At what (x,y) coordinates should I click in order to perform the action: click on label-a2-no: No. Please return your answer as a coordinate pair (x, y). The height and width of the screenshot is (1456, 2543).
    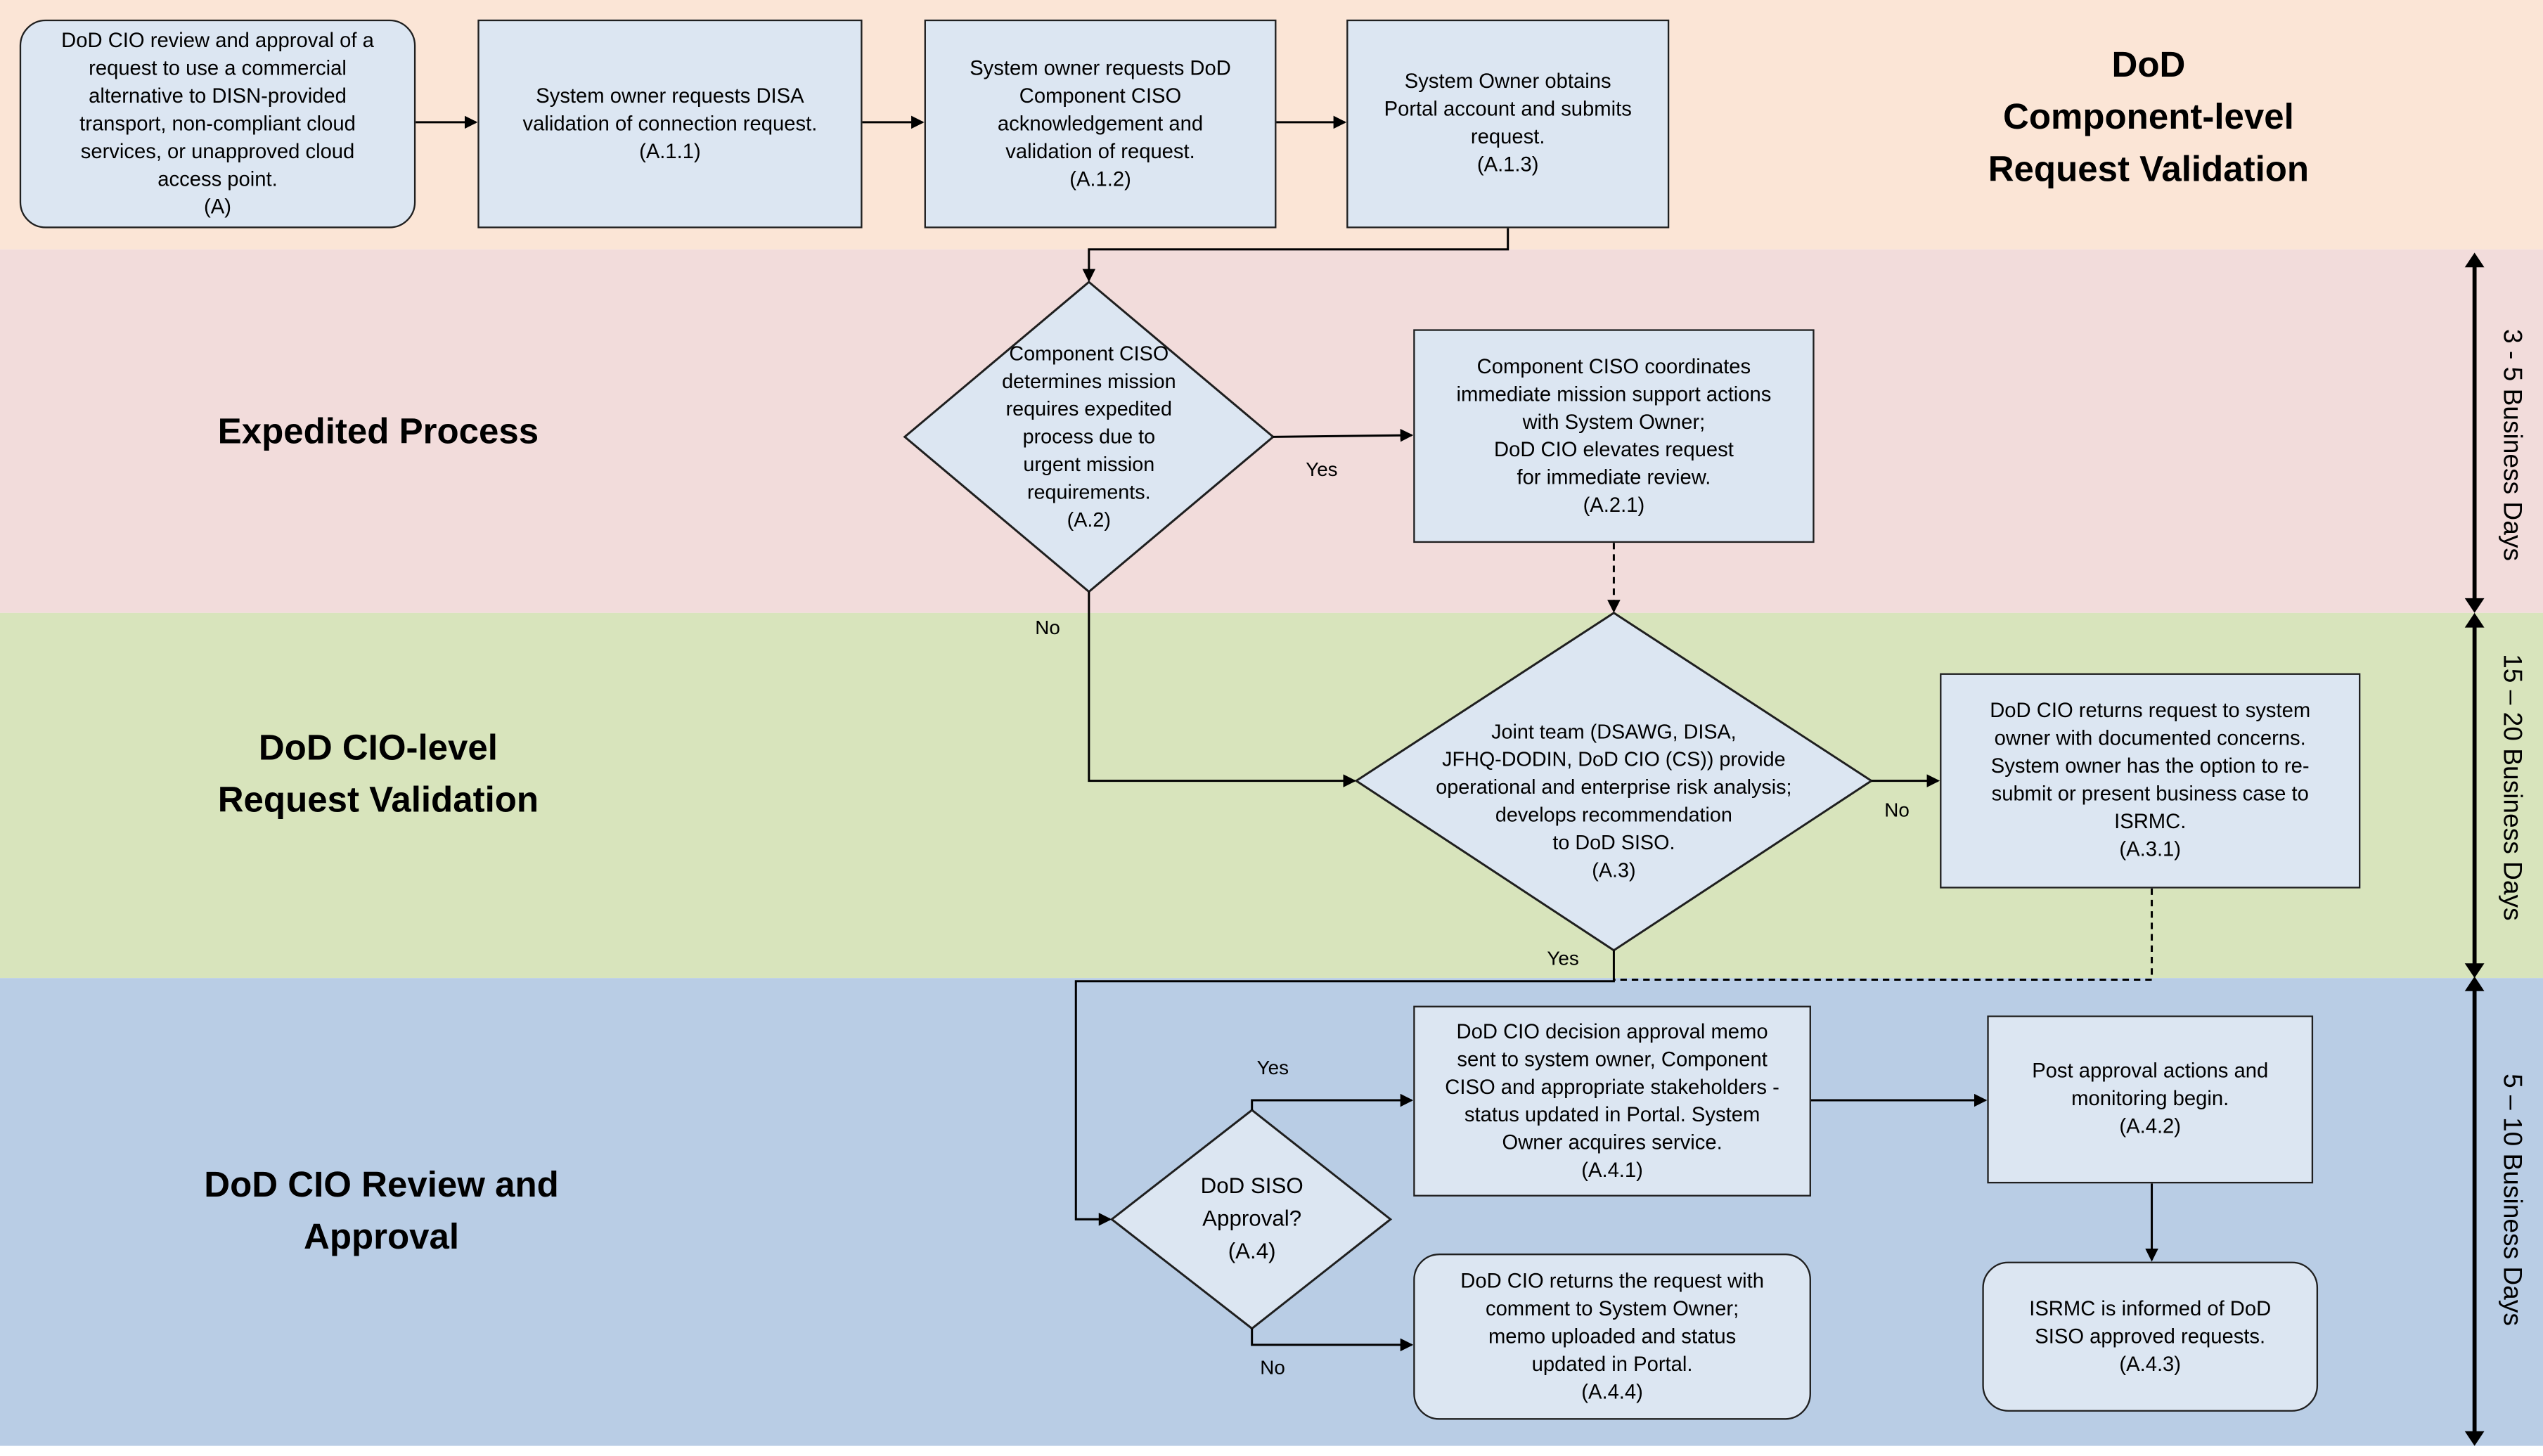
    Looking at the image, I should click on (1047, 627).